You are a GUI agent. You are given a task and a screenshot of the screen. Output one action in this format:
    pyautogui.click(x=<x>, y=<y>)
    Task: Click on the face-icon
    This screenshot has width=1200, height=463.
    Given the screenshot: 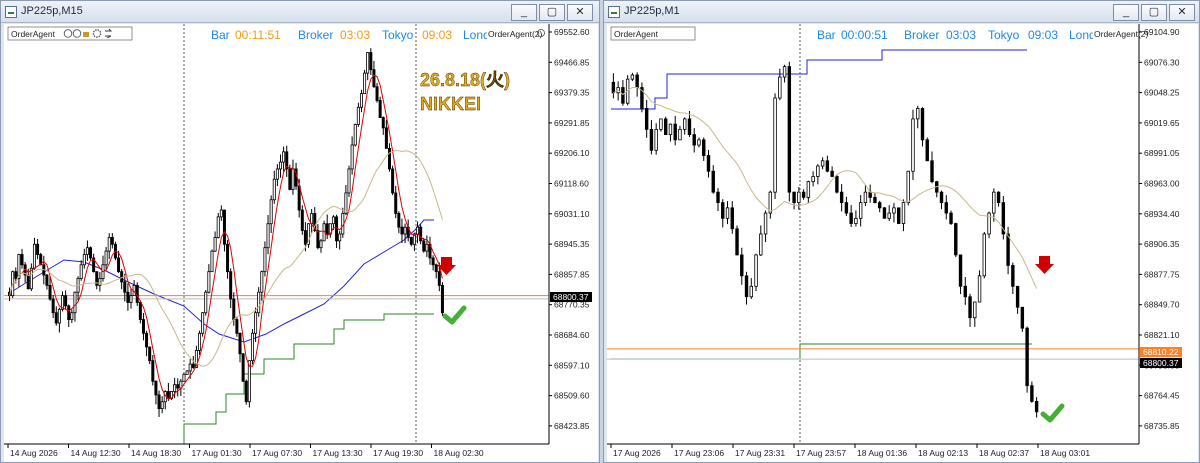 What is the action you would take?
    pyautogui.click(x=77, y=33)
    